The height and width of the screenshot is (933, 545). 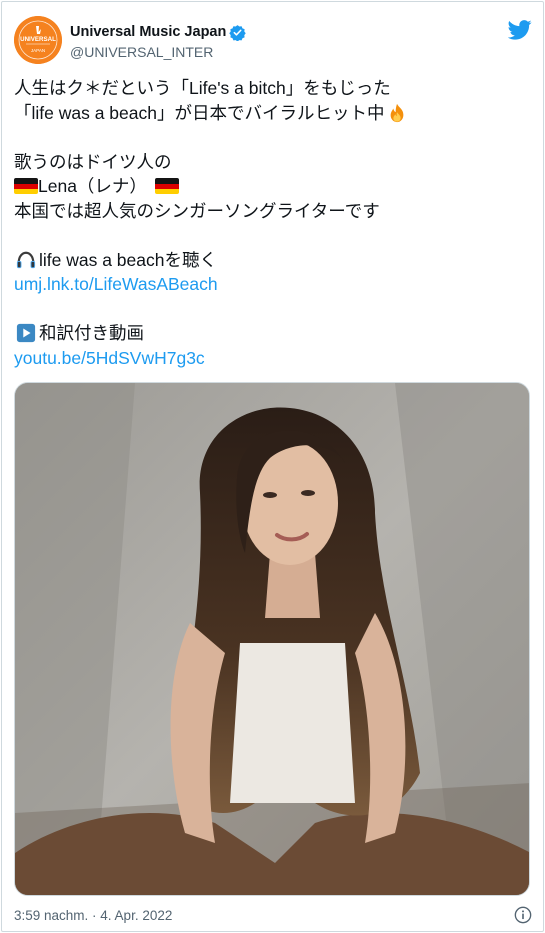 What do you see at coordinates (92, 186) in the screenshot?
I see `text-singer-name: Lena（レナ）` at bounding box center [92, 186].